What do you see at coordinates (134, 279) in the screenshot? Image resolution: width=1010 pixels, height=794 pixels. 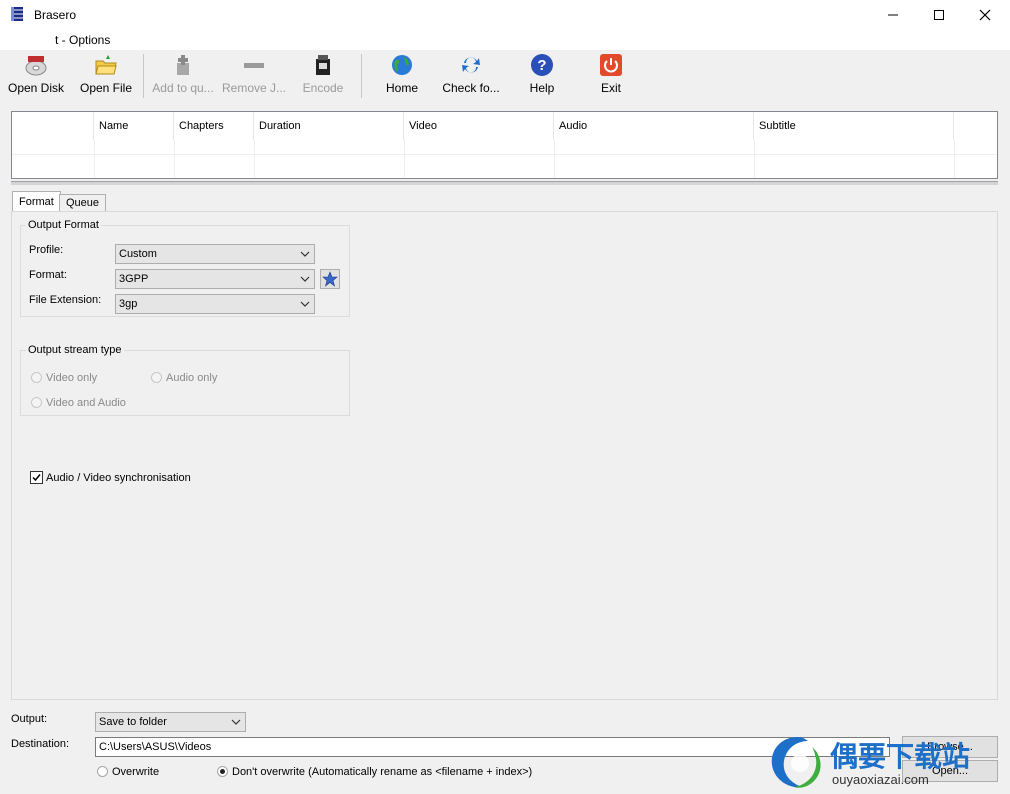 I see `format-value: 3GPP` at bounding box center [134, 279].